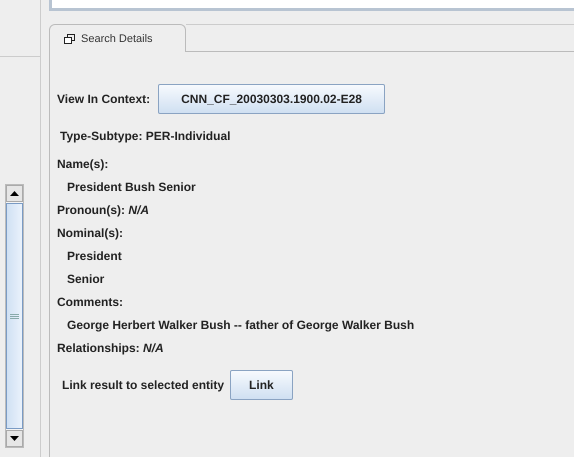  I want to click on link-label: Link result to selected entity, so click(143, 385).